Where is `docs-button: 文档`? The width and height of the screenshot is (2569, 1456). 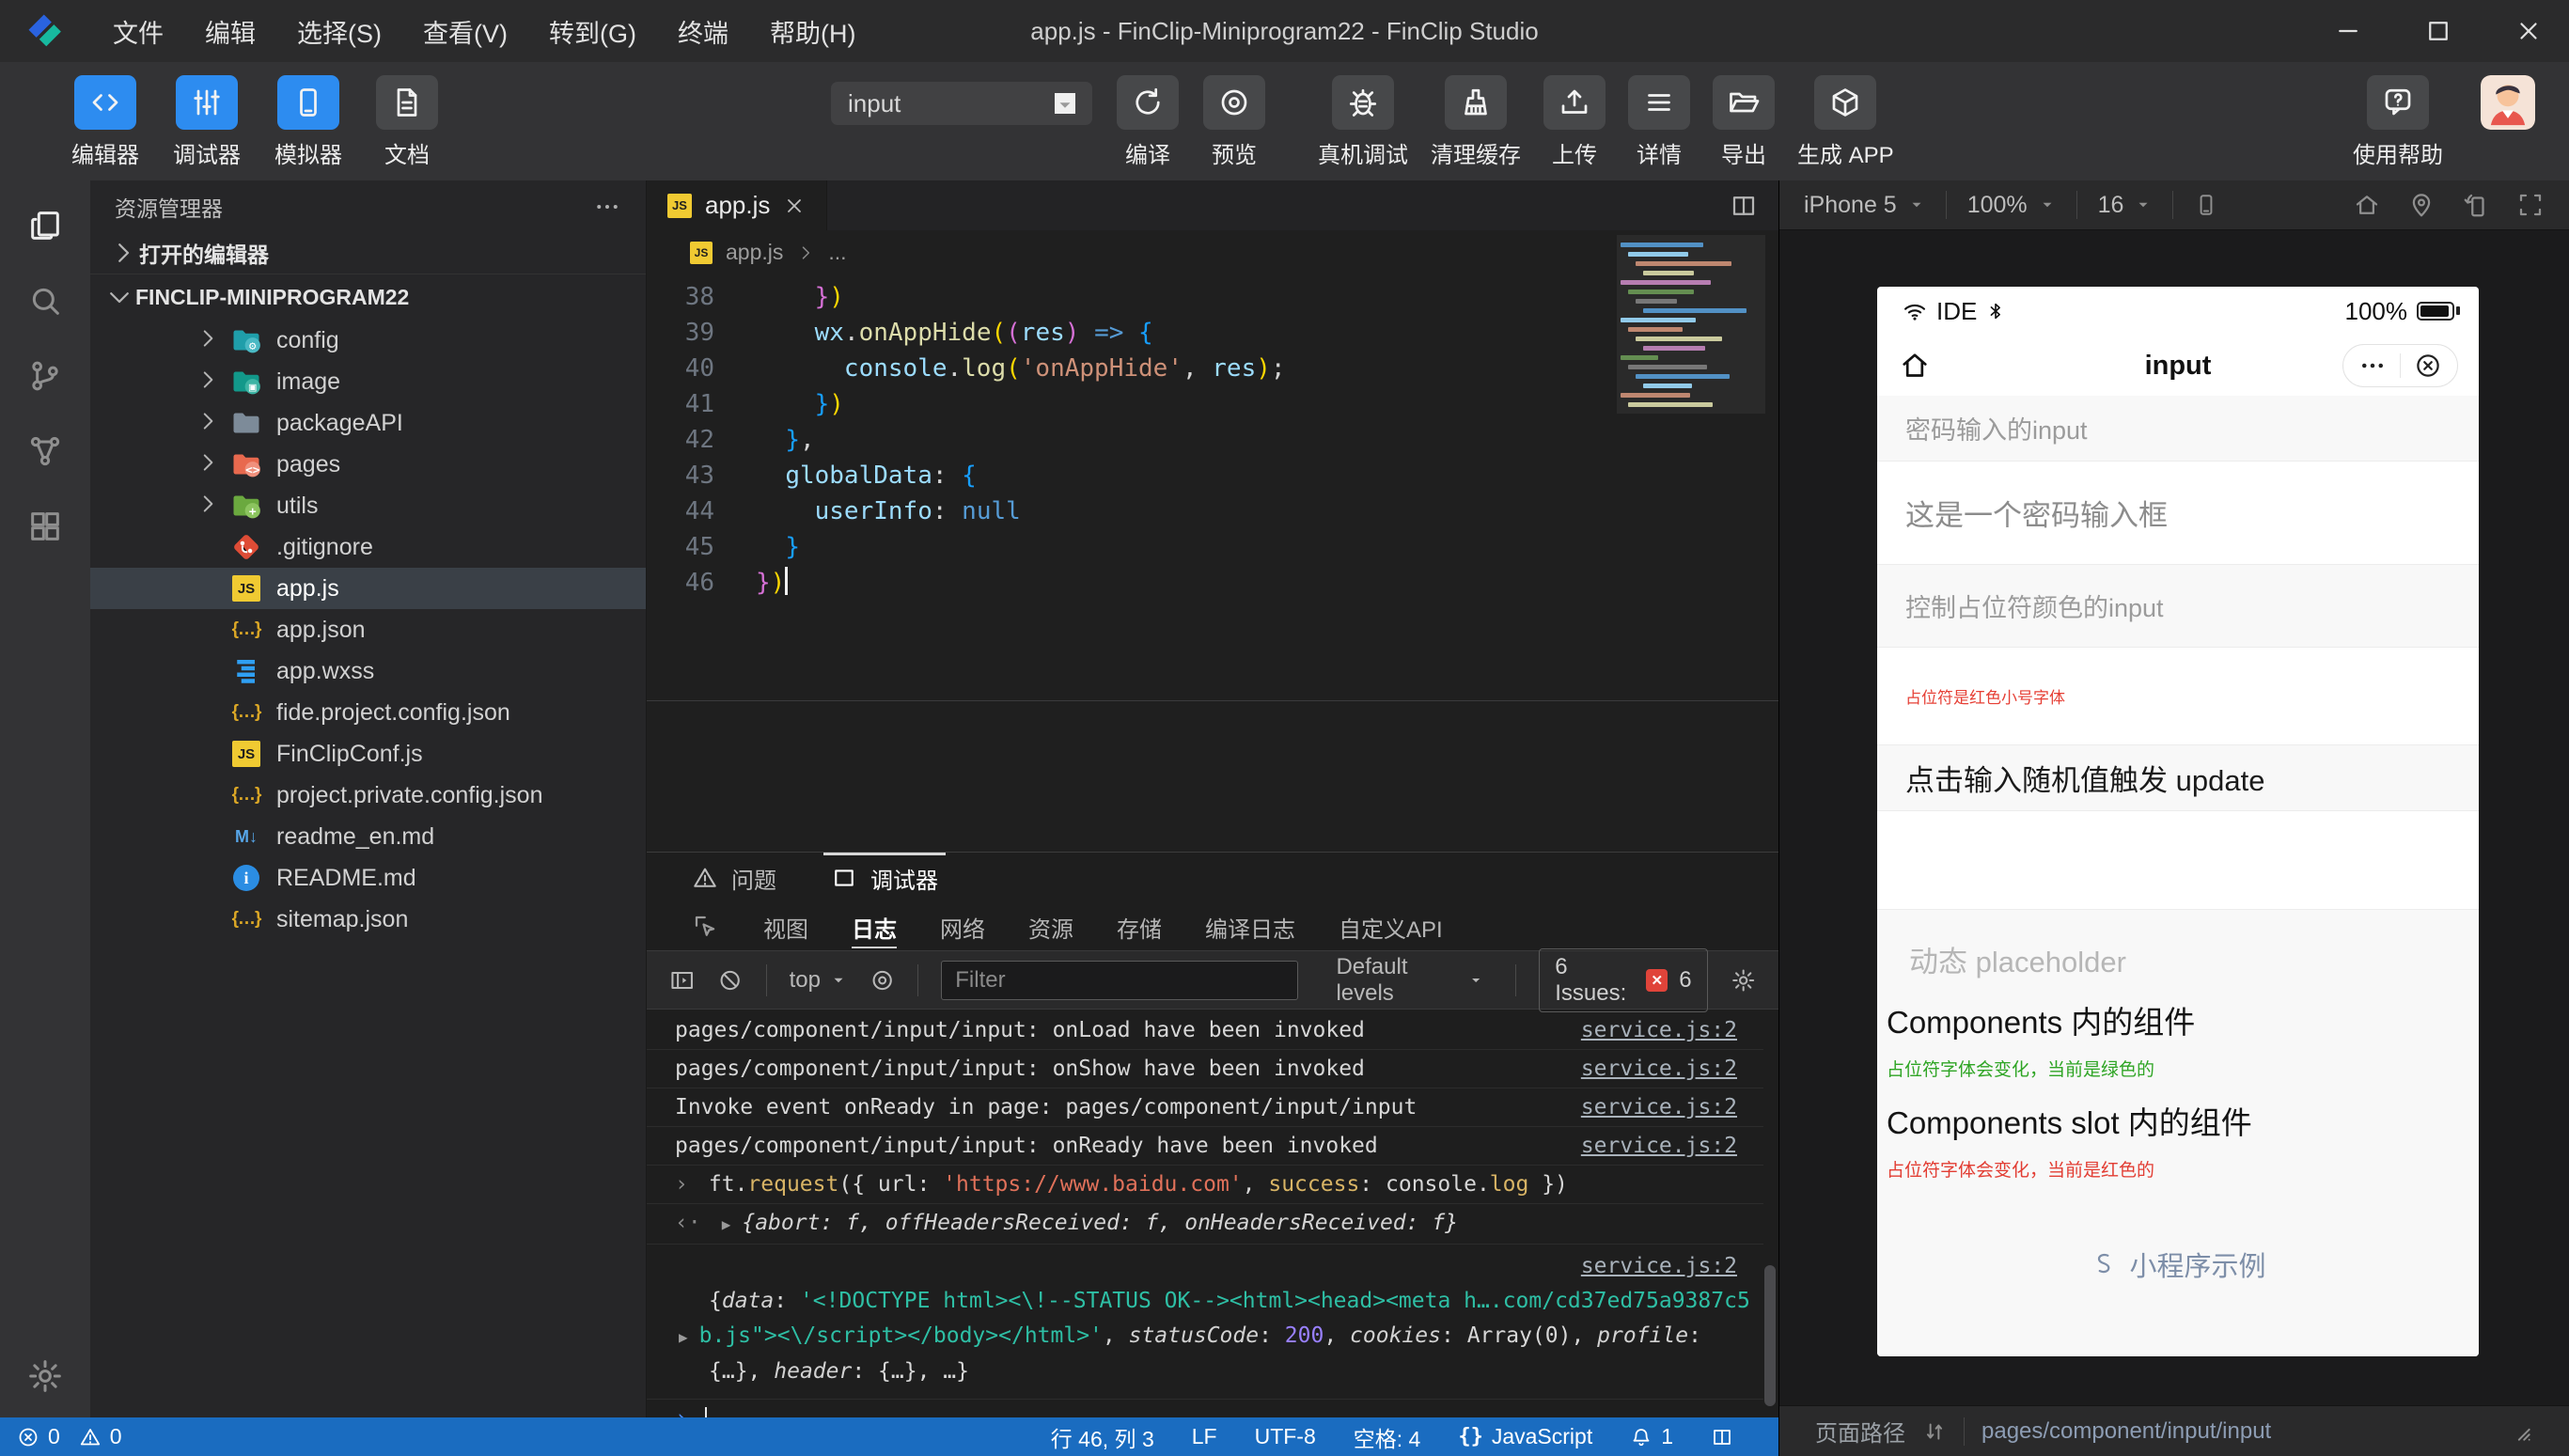
docs-button: 文档 is located at coordinates (407, 122).